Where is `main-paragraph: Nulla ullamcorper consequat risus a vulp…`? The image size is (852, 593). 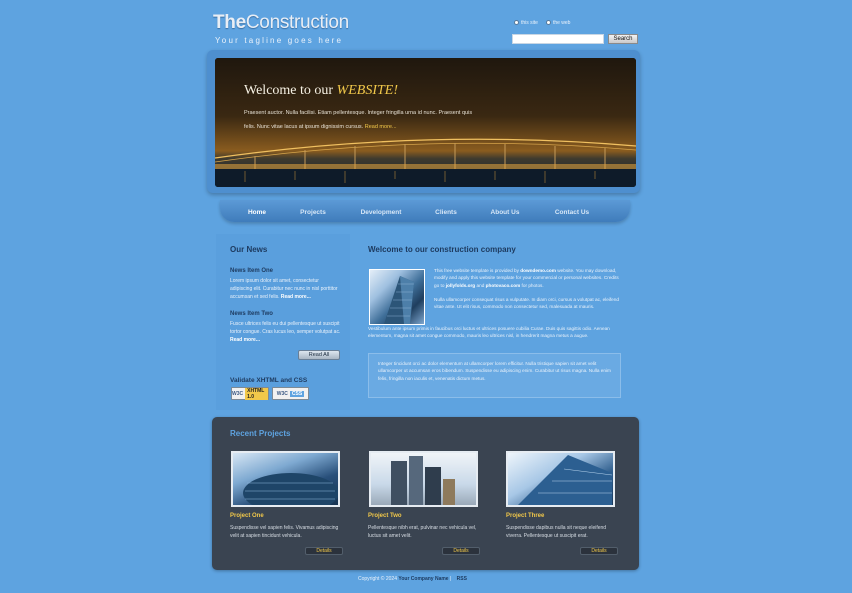
main-paragraph: Nulla ullamcorper consequat risus a vulp… is located at coordinates (526, 303).